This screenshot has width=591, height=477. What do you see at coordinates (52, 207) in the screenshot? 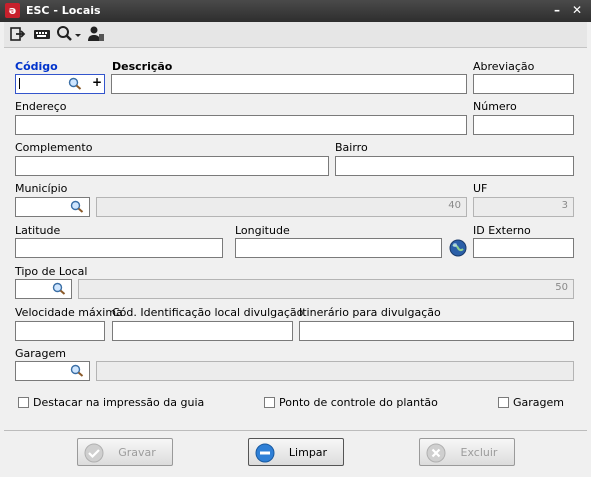
I see `municipio-code-field` at bounding box center [52, 207].